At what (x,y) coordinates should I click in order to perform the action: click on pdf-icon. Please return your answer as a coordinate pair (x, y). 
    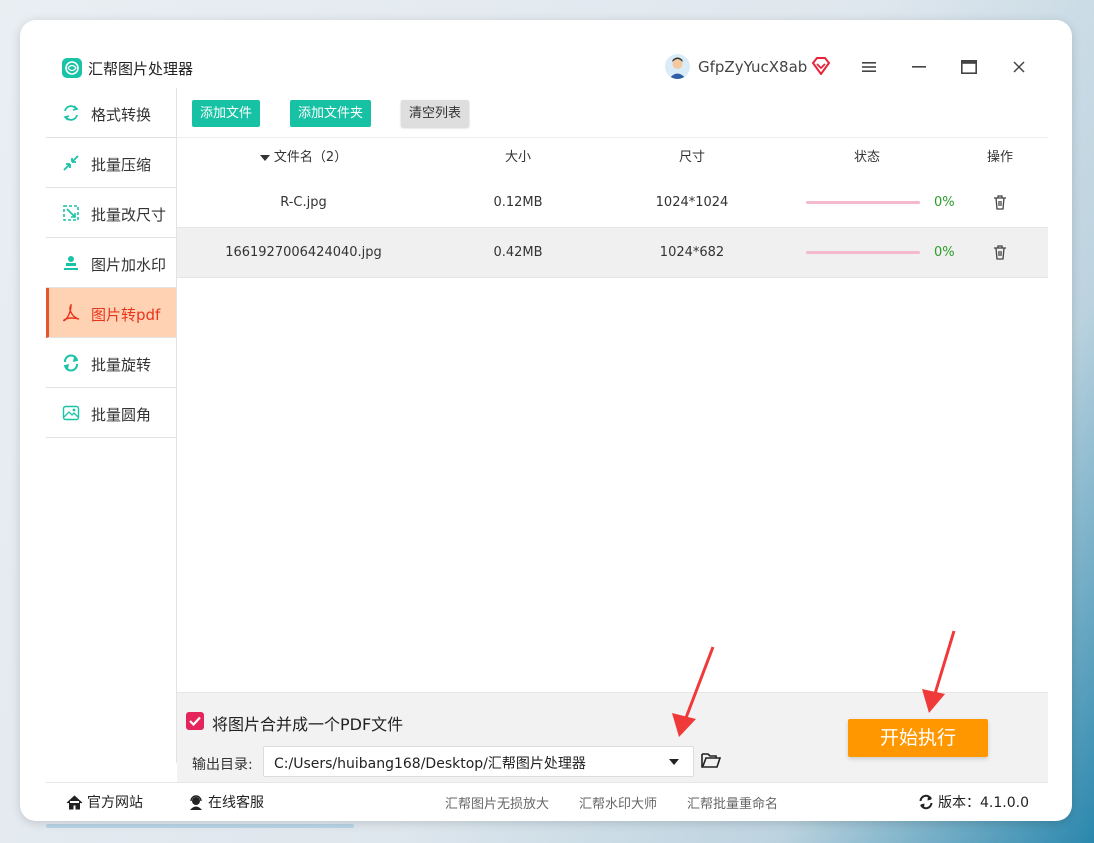
    Looking at the image, I should click on (71, 313).